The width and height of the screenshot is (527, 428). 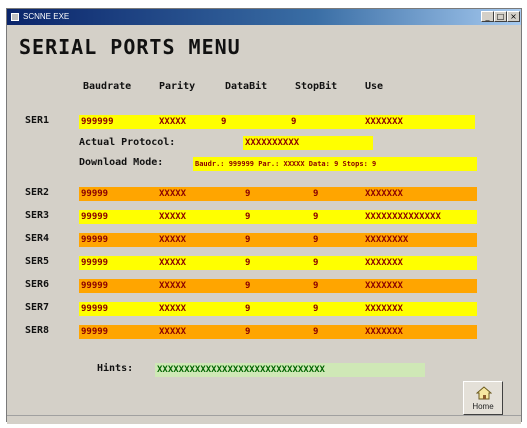 What do you see at coordinates (326, 122) in the screenshot?
I see `ser1-stopbit-field: 9` at bounding box center [326, 122].